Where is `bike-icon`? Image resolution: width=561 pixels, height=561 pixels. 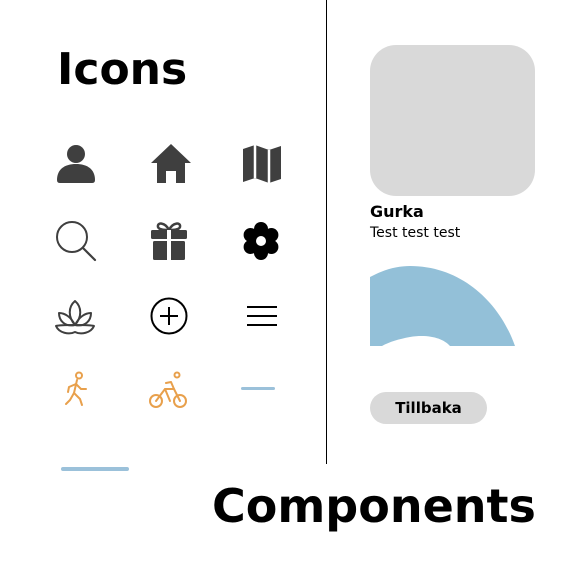
bike-icon is located at coordinates (168, 391).